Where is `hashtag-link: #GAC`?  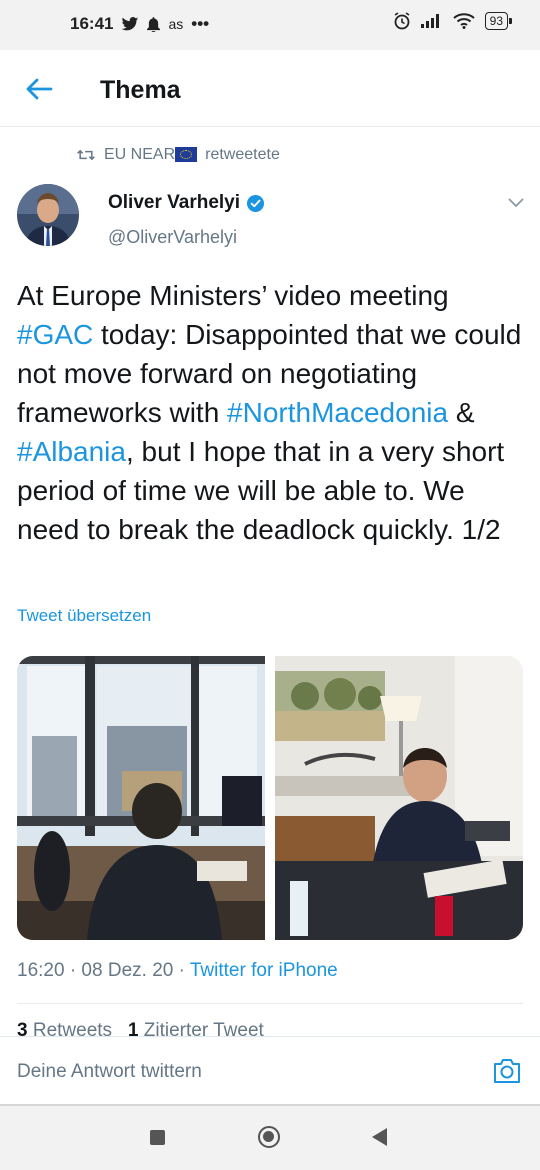 hashtag-link: #GAC is located at coordinates (55, 334).